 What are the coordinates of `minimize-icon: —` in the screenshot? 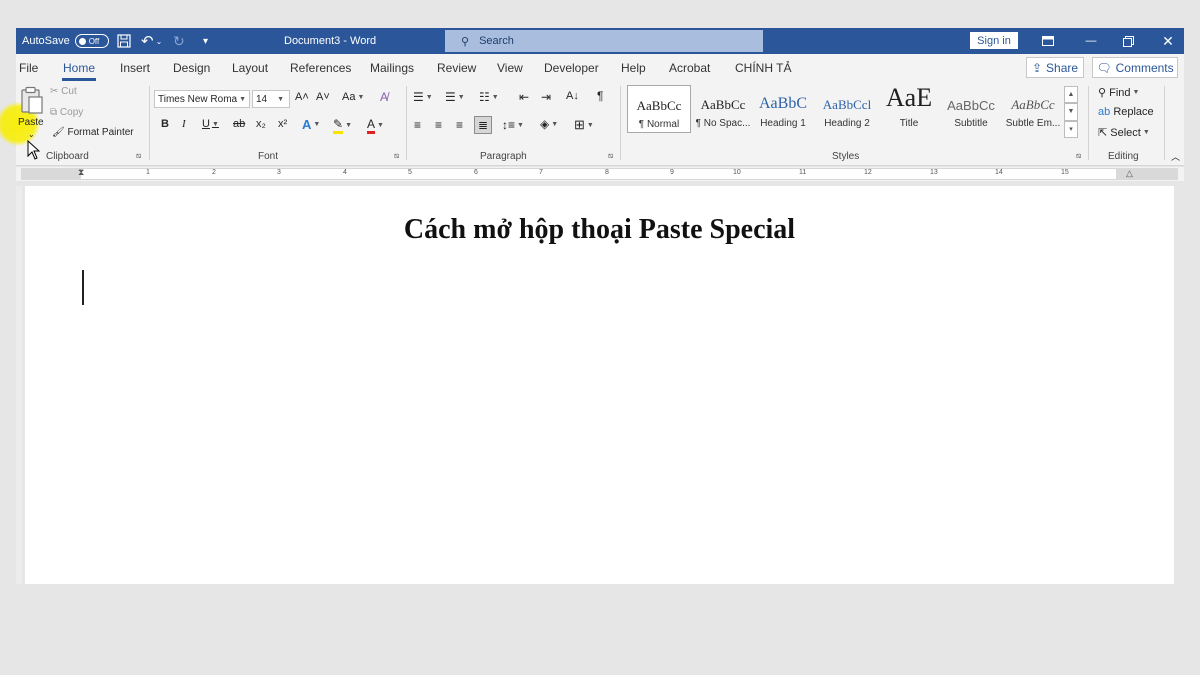 It's located at (1091, 41).